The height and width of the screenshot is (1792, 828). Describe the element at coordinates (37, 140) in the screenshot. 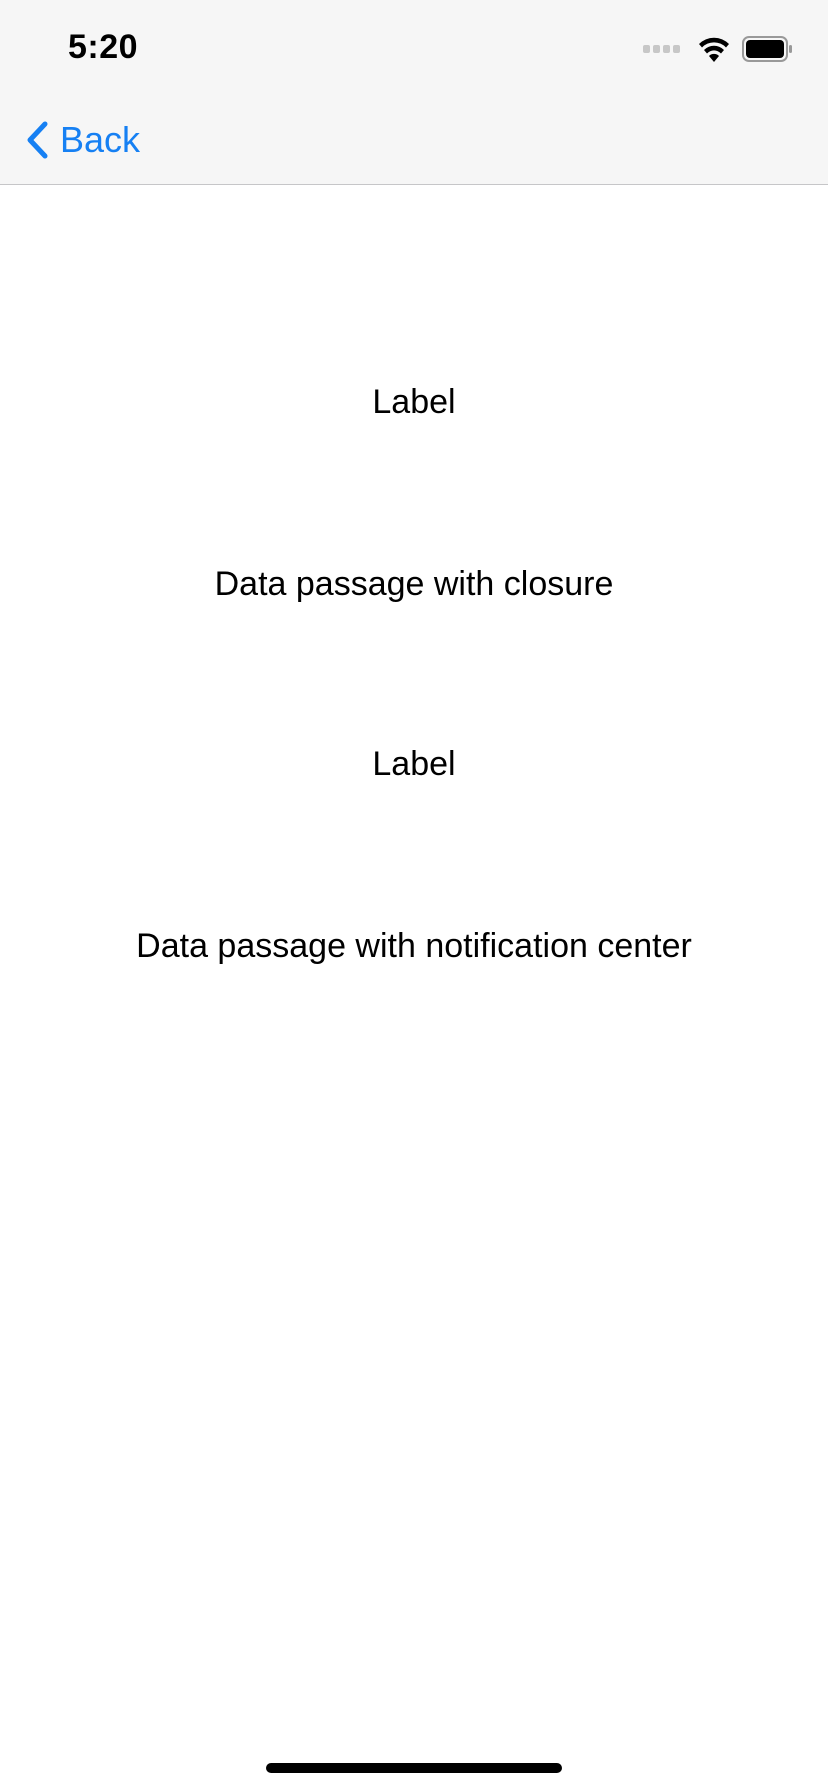

I see `chevron-left-icon` at that location.